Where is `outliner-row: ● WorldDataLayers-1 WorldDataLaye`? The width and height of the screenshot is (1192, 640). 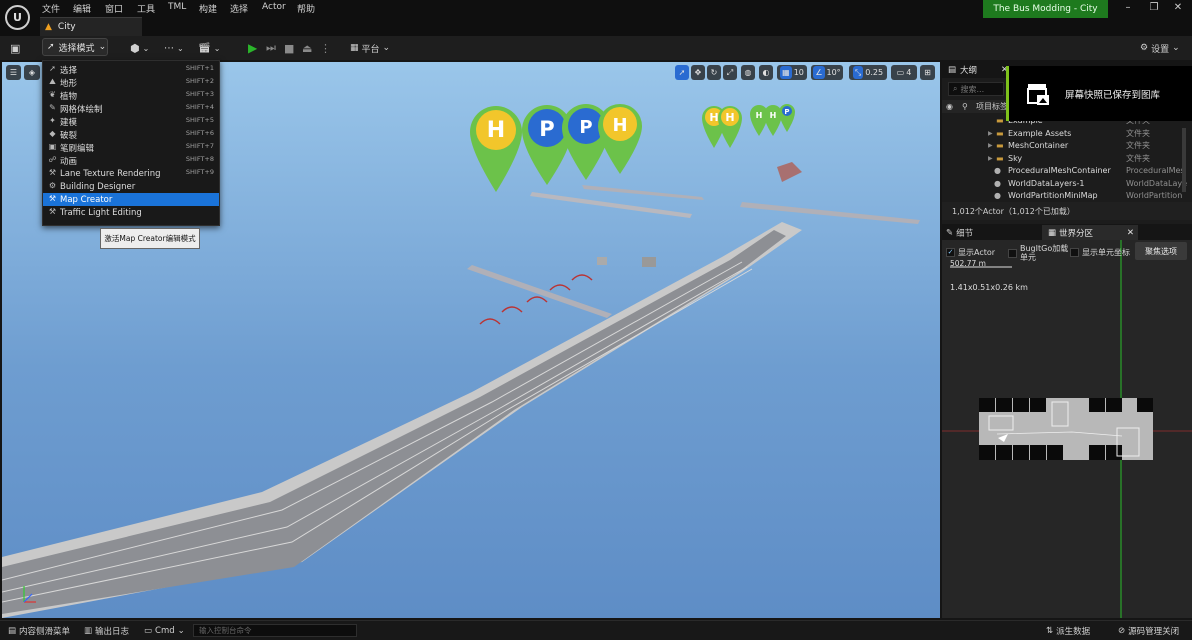 outliner-row: ● WorldDataLayers-1 WorldDataLaye is located at coordinates (1064, 183).